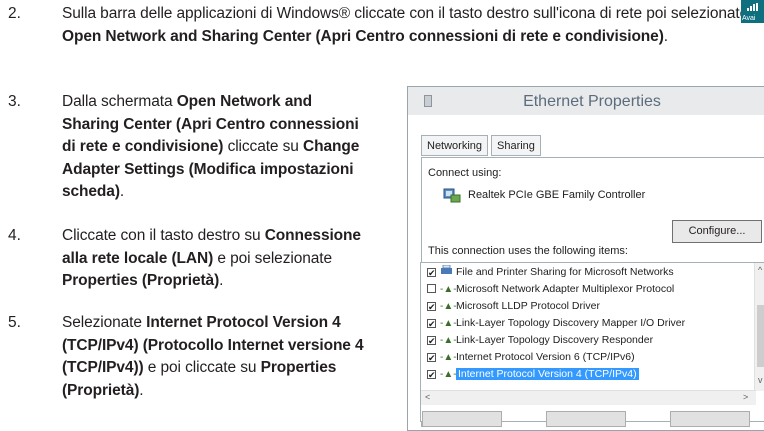 The image size is (764, 431). What do you see at coordinates (452, 195) in the screenshot?
I see `network-adapter-icon` at bounding box center [452, 195].